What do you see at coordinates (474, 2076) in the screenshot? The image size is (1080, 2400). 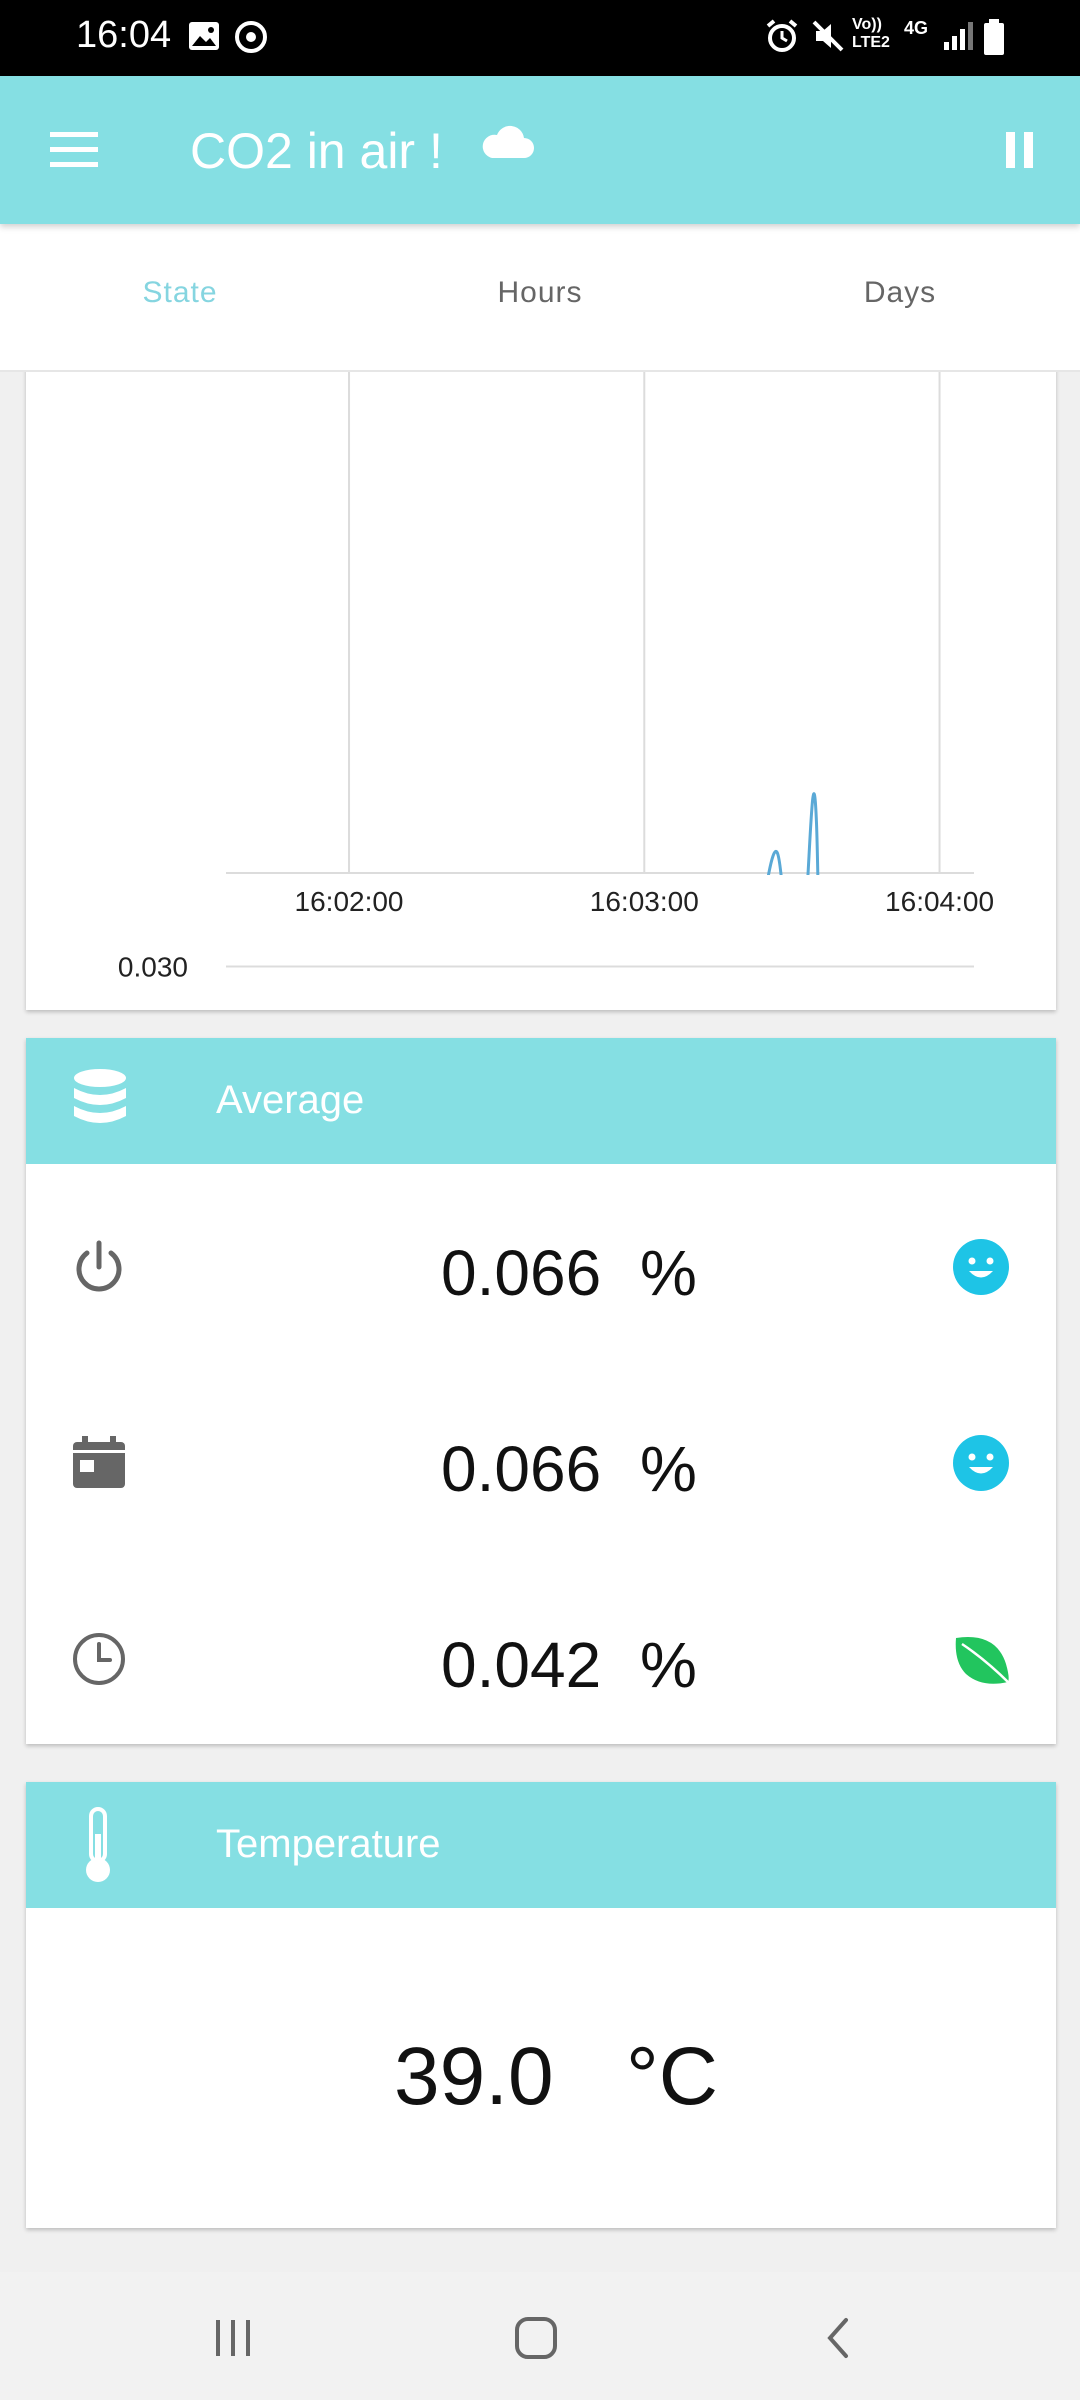 I see `temperature-value: 39.0` at bounding box center [474, 2076].